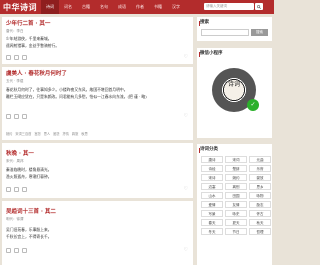 The image size is (320, 265). What do you see at coordinates (36, 74) in the screenshot?
I see `poem-title: 虞美人 · 春花秋月何时了` at bounding box center [36, 74].